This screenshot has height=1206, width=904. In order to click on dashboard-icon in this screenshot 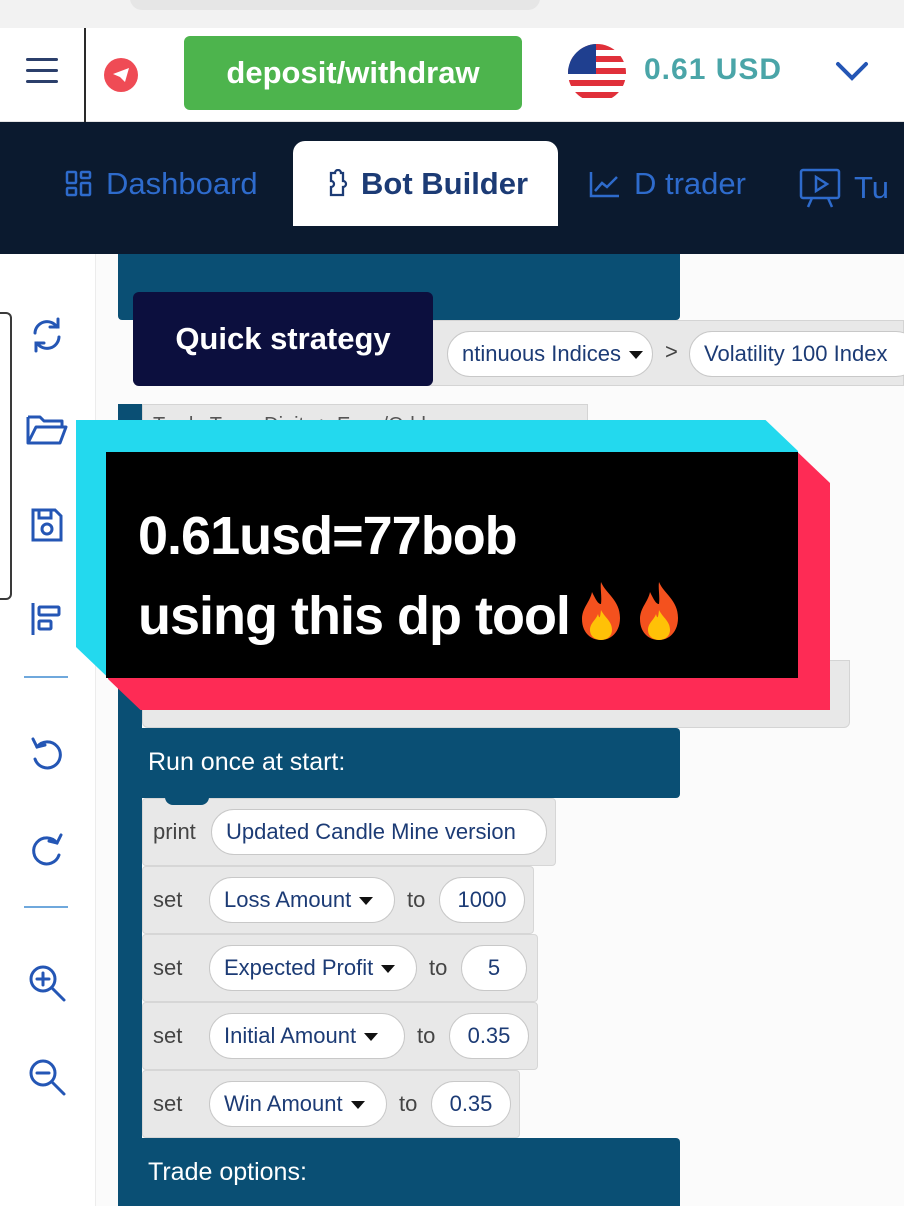, I will do `click(78, 183)`.